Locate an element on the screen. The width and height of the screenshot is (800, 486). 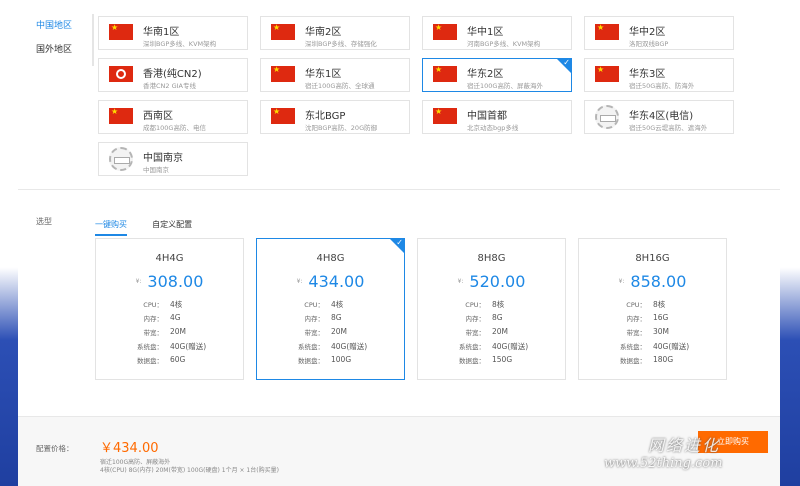
region-name: 华中1区 is located at coordinates (485, 32).